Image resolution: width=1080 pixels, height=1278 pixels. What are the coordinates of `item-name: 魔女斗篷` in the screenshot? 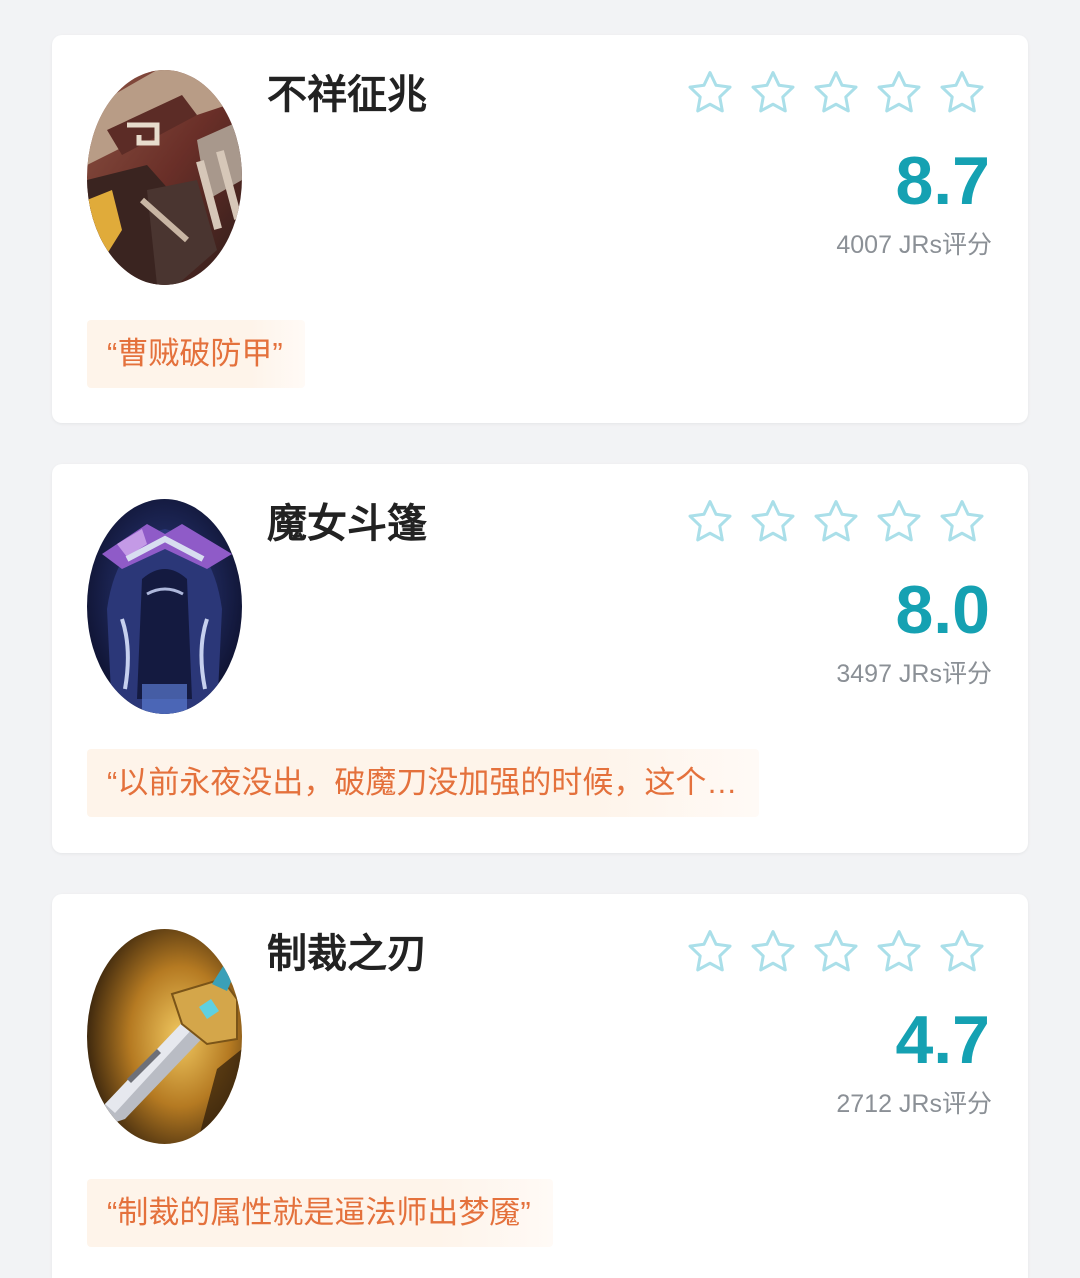 It's located at (347, 524).